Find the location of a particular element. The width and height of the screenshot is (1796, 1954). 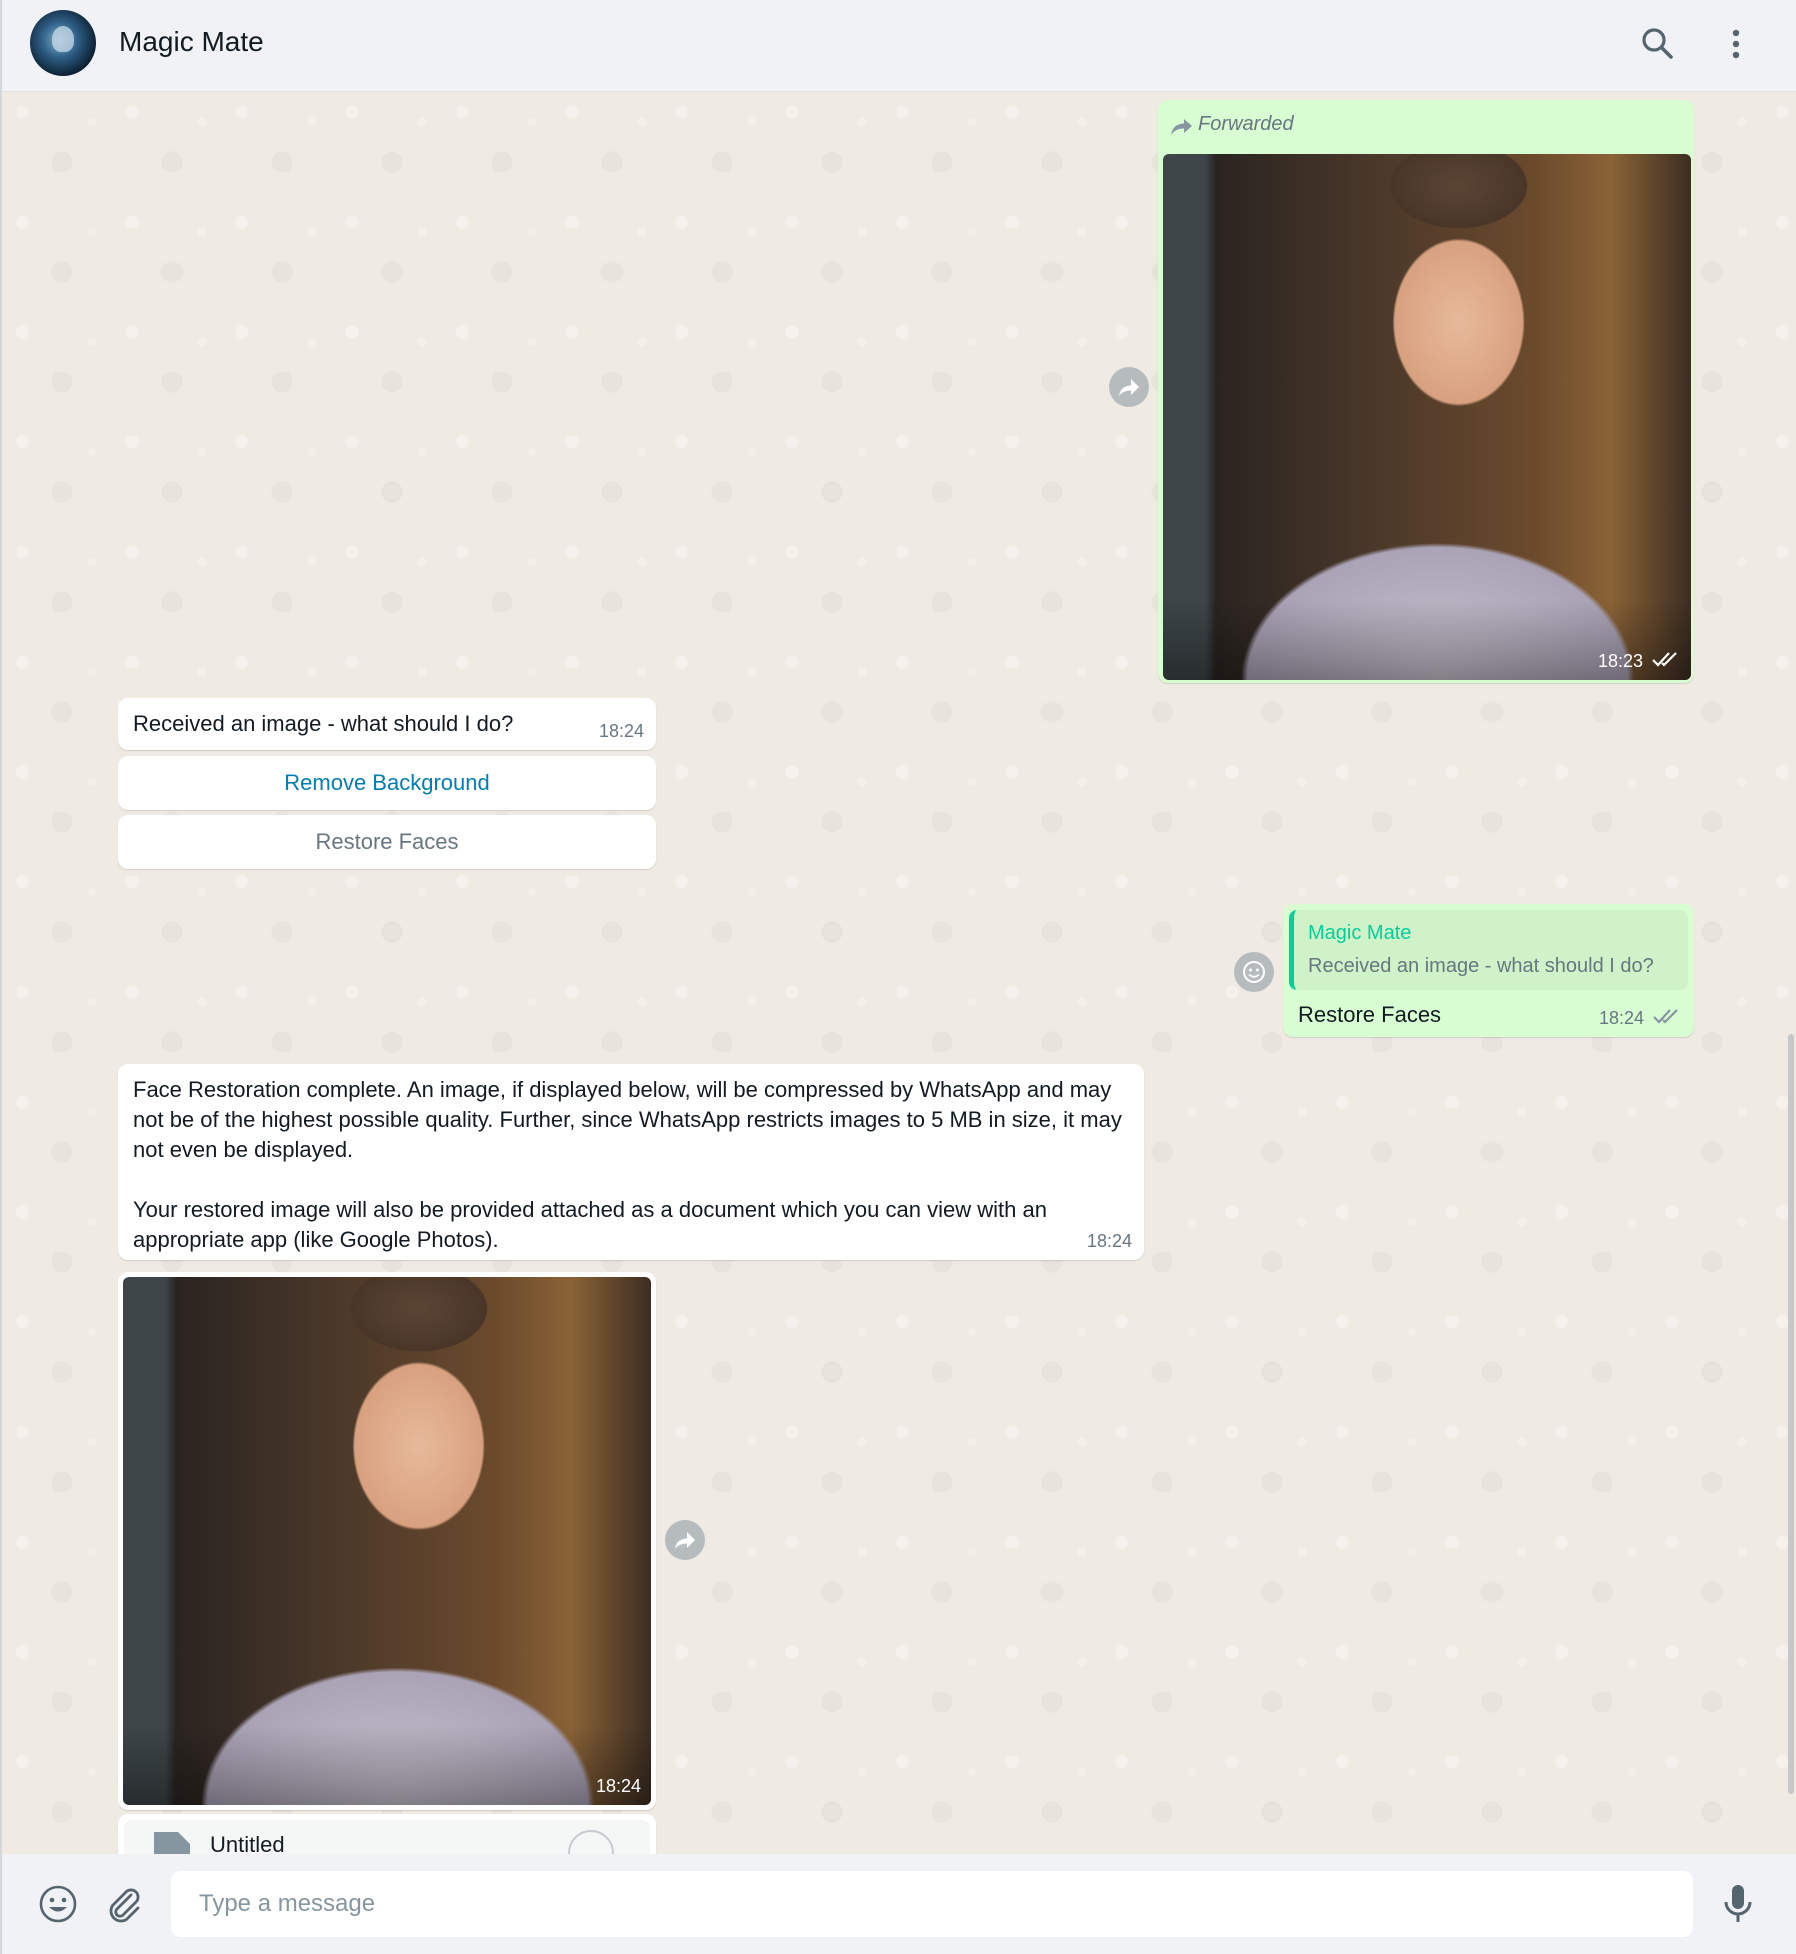

search-icon is located at coordinates (1658, 44).